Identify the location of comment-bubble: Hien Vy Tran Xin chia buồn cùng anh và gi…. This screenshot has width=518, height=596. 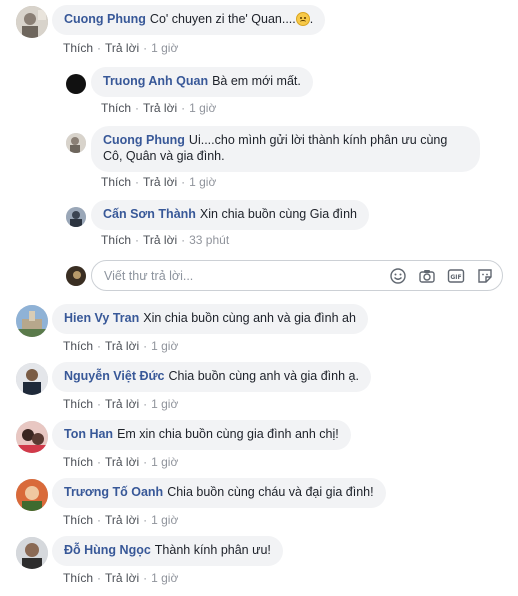
(210, 319).